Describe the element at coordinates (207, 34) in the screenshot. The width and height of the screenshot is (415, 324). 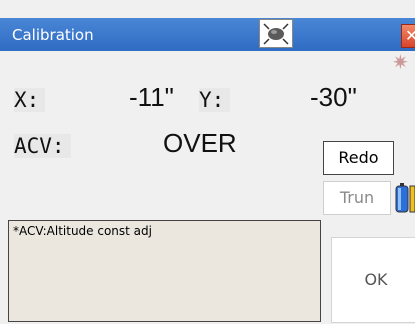
I see `title-bar: Calibration` at that location.